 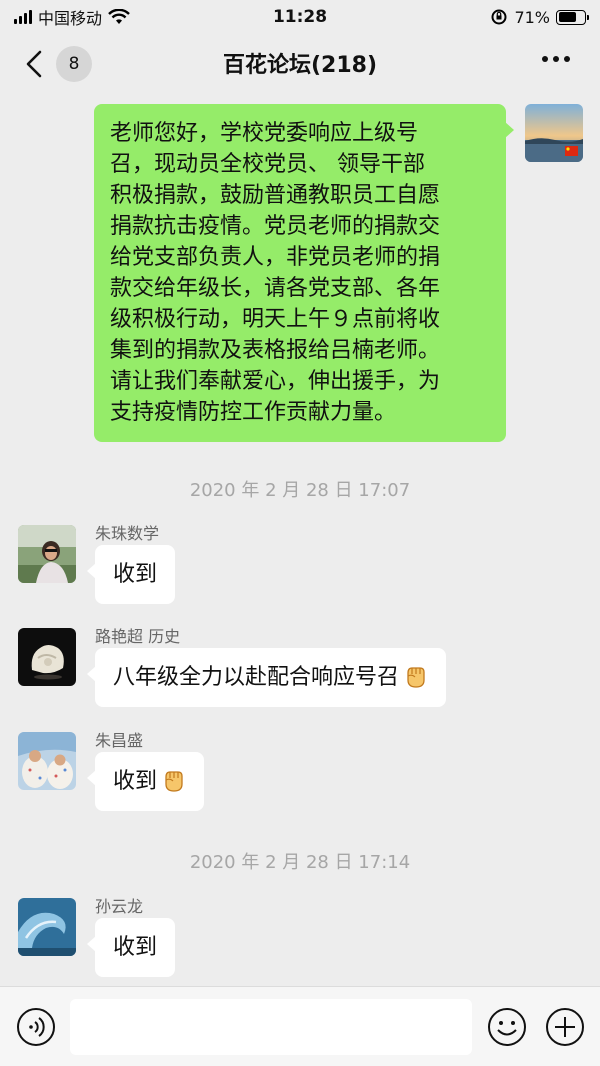 I want to click on input-bar, so click(x=300, y=1026).